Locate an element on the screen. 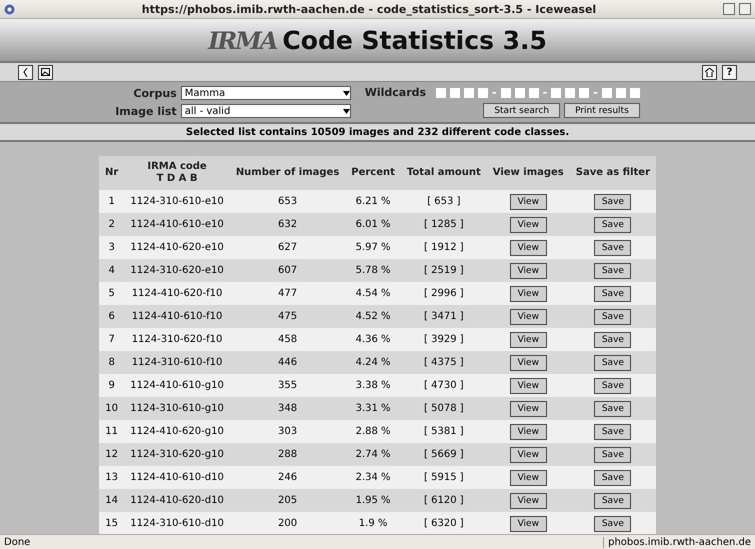 This screenshot has width=755, height=549. corpus-select: Mamma is located at coordinates (265, 93).